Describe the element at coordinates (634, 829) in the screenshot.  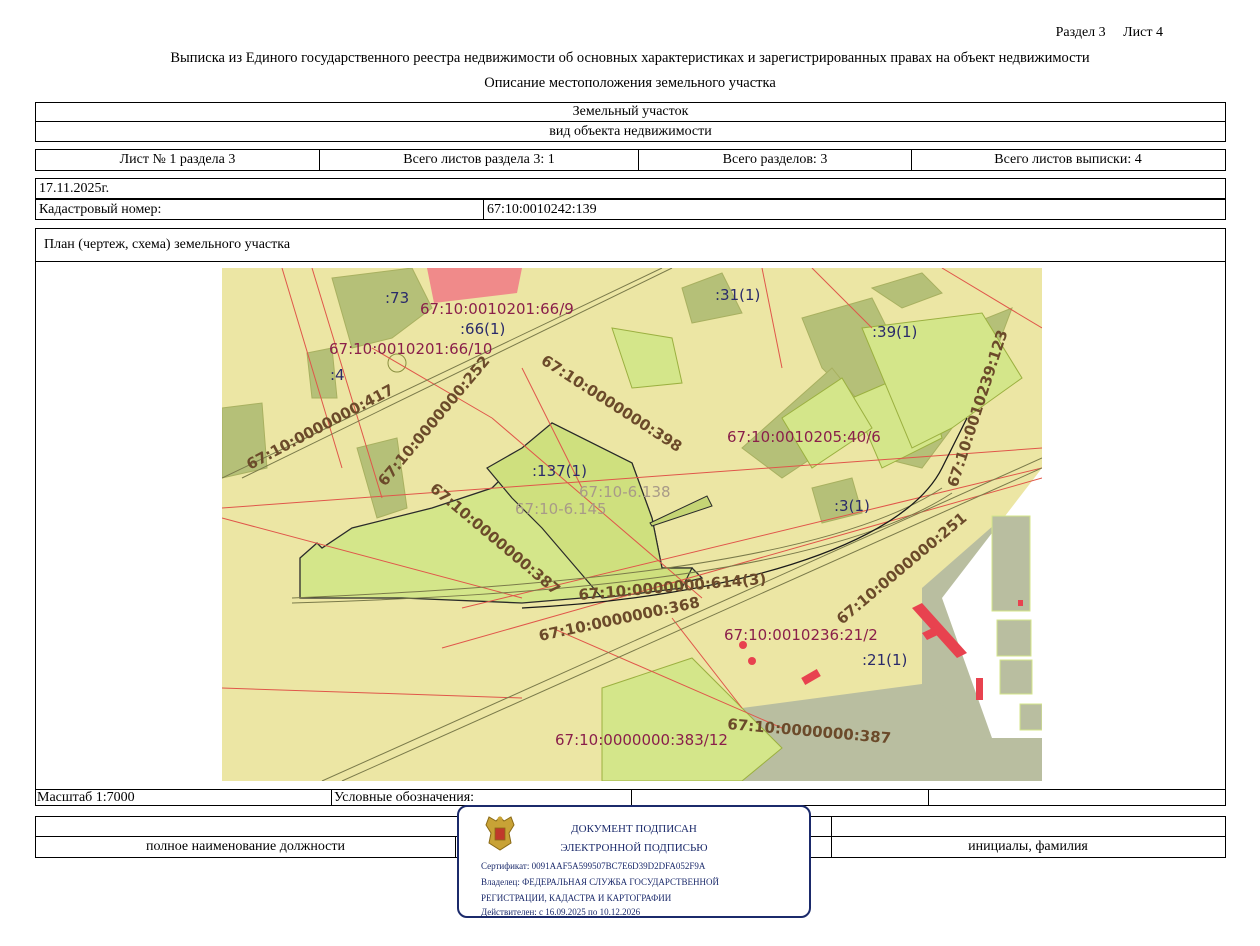
I see `stamp-line-1: ДОКУМЕНТ ПОДПИСАН` at that location.